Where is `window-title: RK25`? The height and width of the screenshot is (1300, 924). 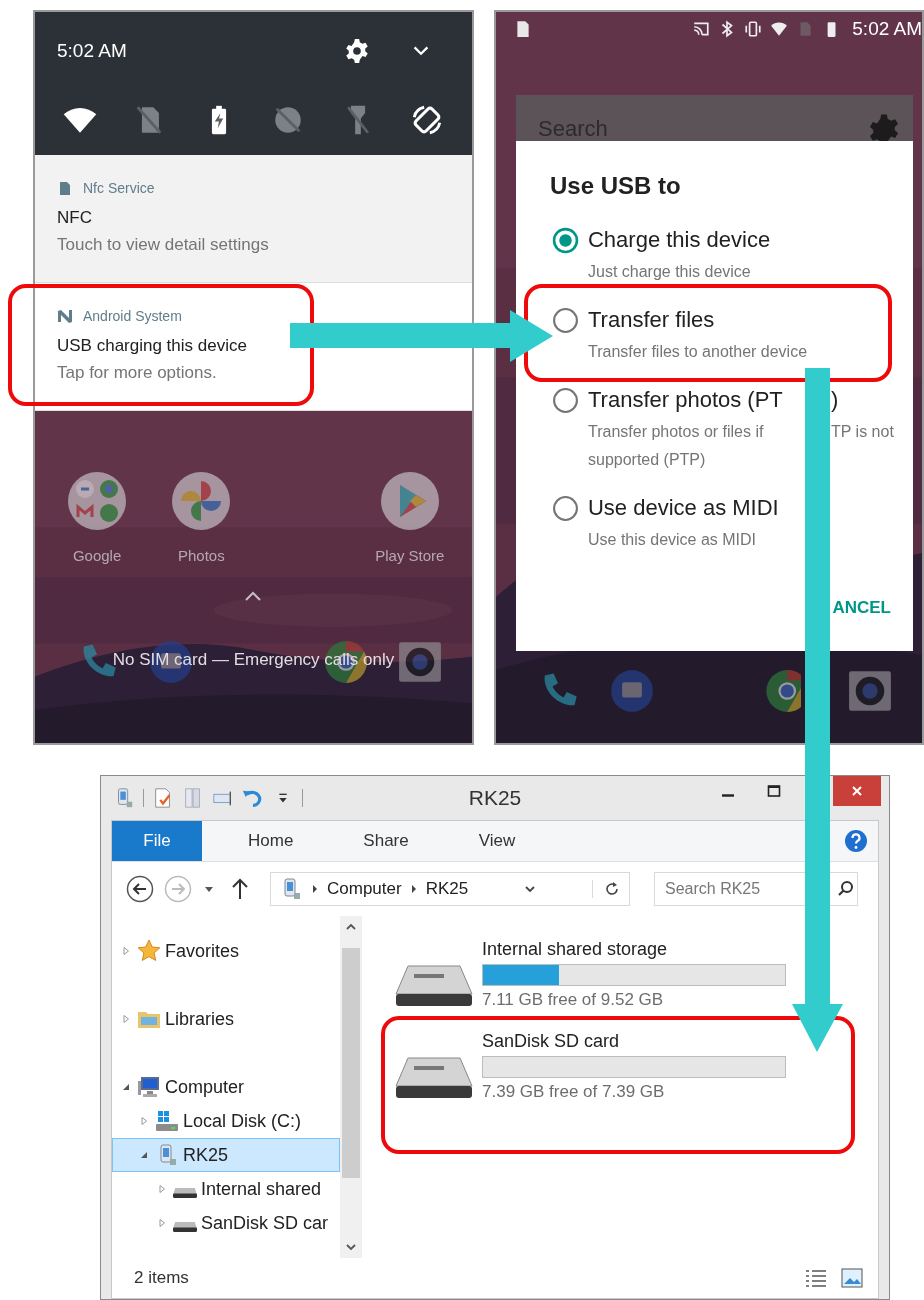
window-title: RK25 is located at coordinates (495, 798).